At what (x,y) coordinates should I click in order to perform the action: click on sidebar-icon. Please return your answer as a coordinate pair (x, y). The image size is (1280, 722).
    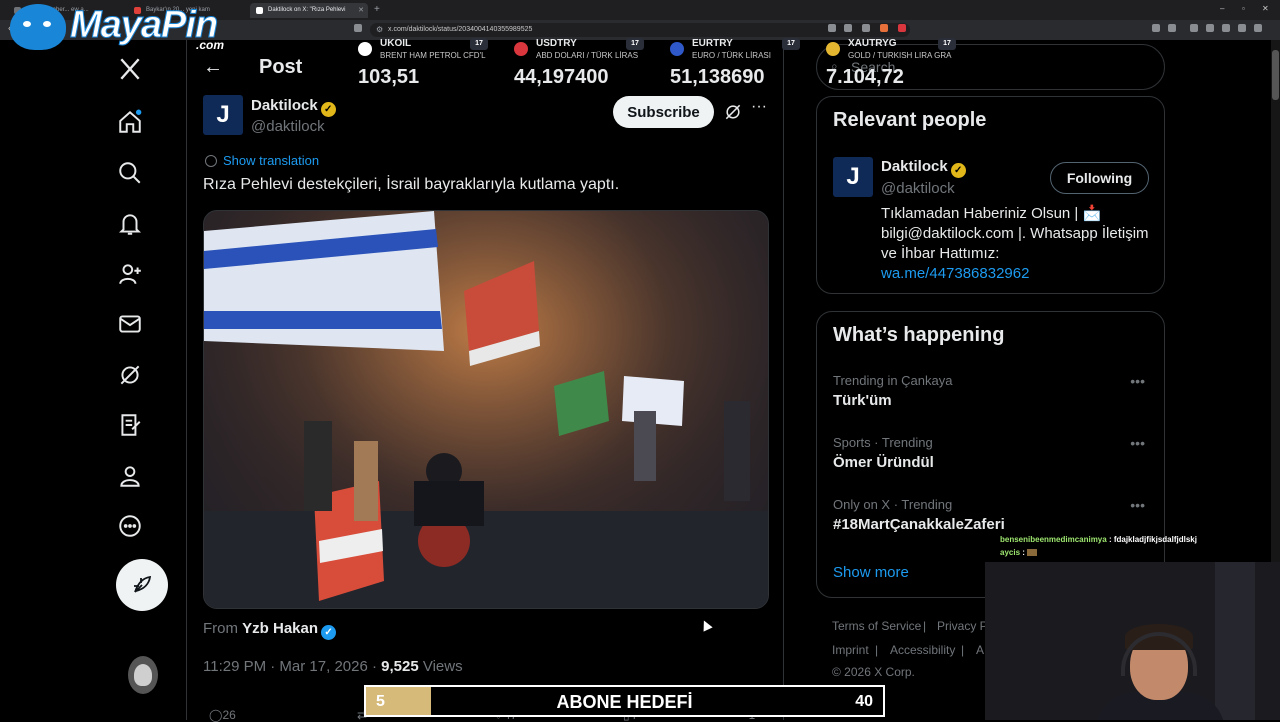
    Looking at the image, I should click on (1194, 28).